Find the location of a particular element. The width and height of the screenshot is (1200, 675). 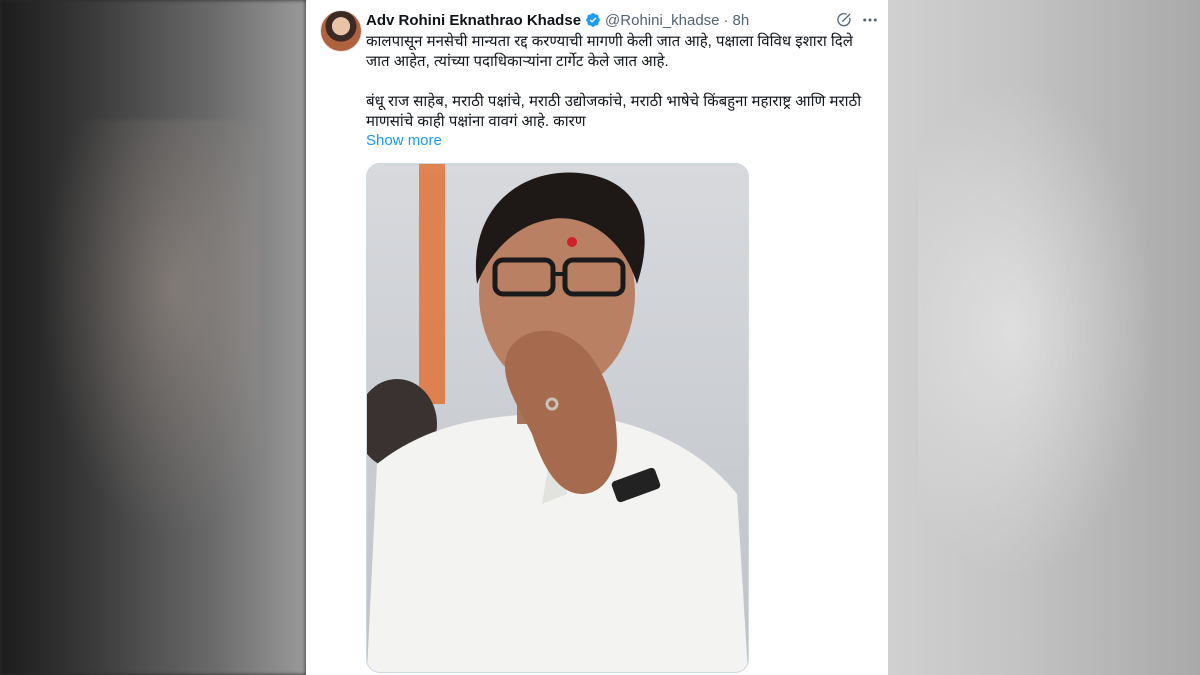

author-avatar is located at coordinates (341, 31).